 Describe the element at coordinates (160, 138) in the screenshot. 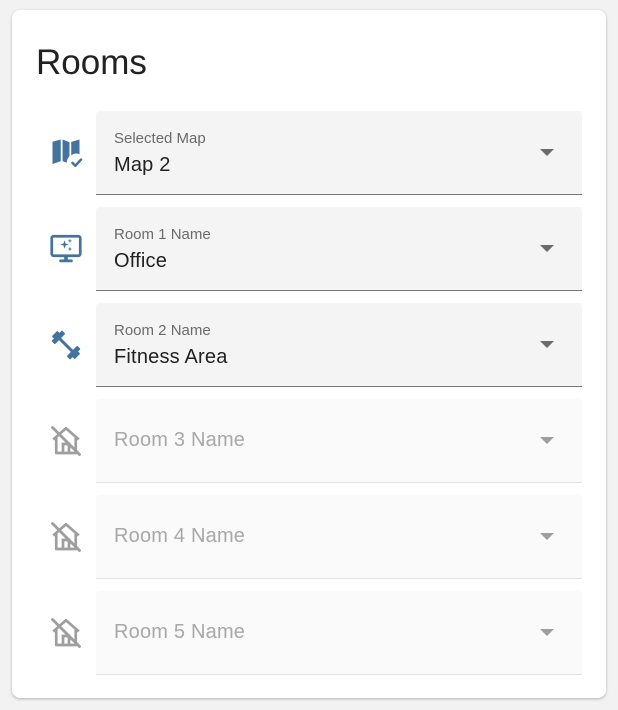

I see `selected-map-label: Selected Map` at that location.